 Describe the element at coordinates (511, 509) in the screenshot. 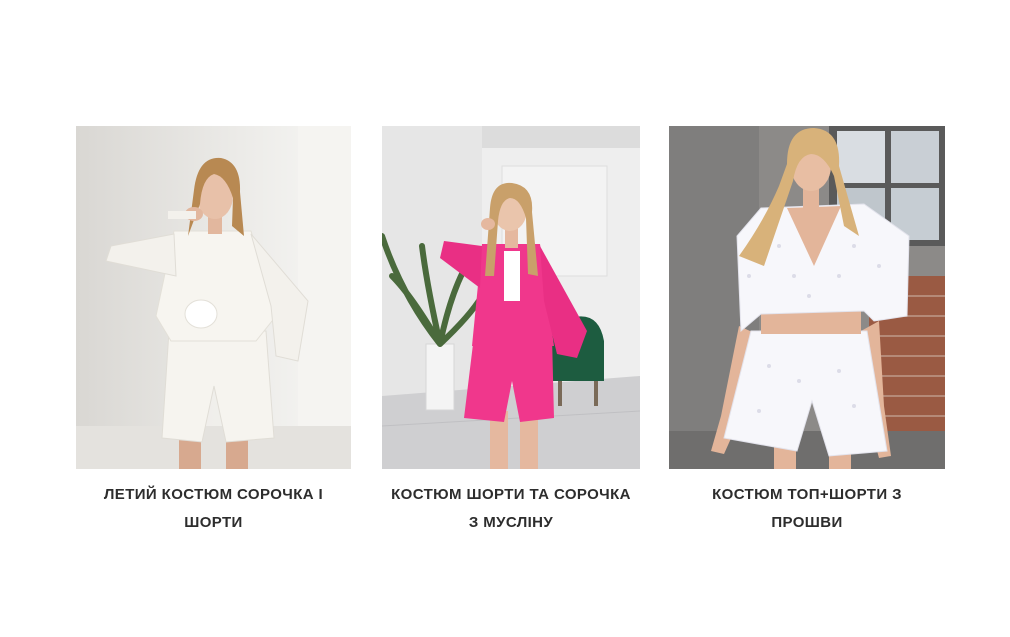

I see `product-title: КОСТЮМ ШОРТИ ТА СОРОЧКА З МУСЛІНУ` at that location.